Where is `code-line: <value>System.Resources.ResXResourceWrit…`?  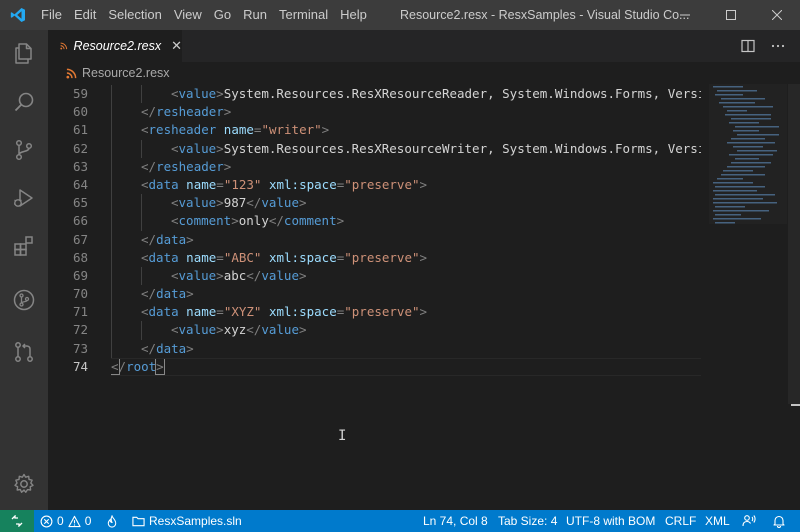 code-line: <value>System.Resources.ResXResourceWrit… is located at coordinates (406, 148).